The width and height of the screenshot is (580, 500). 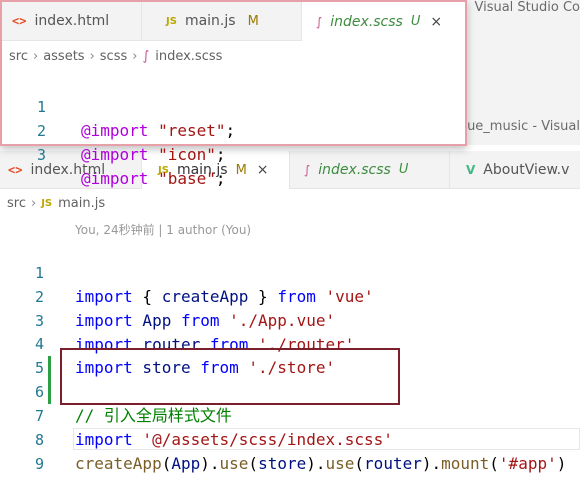 What do you see at coordinates (232, 105) in the screenshot?
I see `code-line: 1 @import "reset";` at bounding box center [232, 105].